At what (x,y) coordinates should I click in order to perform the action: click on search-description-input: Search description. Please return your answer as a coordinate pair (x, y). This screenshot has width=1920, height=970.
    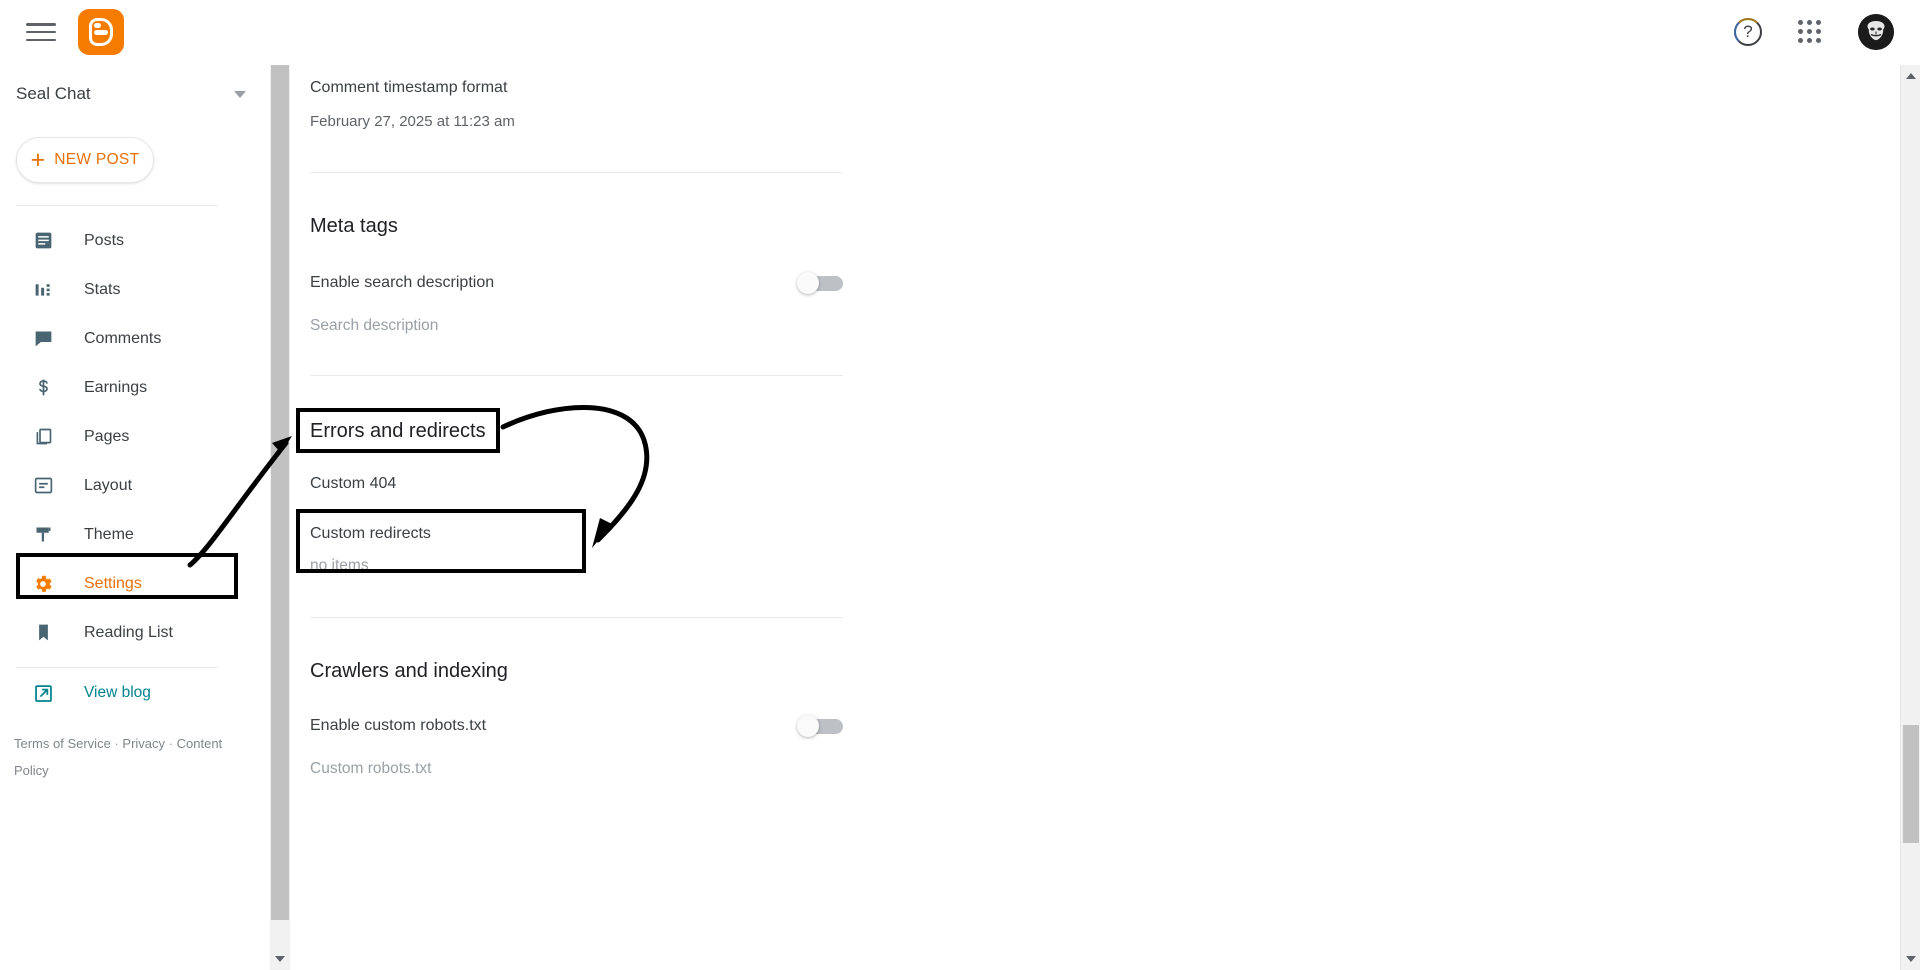
    Looking at the image, I should click on (630, 326).